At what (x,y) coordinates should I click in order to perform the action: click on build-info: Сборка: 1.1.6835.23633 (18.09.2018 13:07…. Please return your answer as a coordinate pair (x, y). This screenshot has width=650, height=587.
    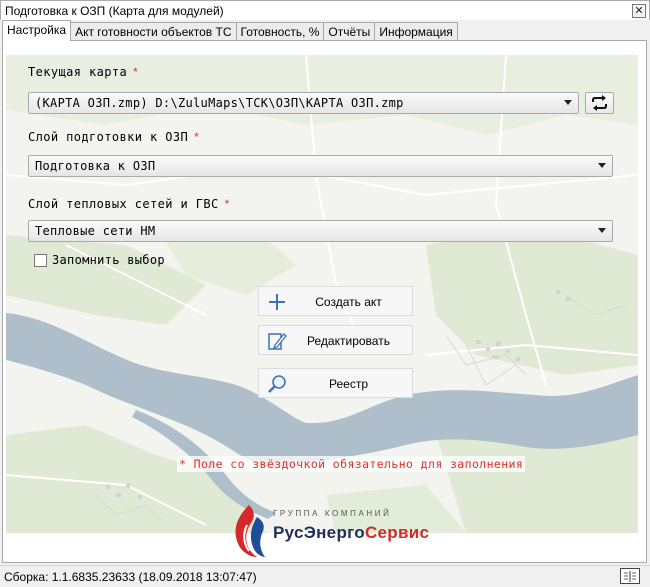
    Looking at the image, I should click on (130, 577).